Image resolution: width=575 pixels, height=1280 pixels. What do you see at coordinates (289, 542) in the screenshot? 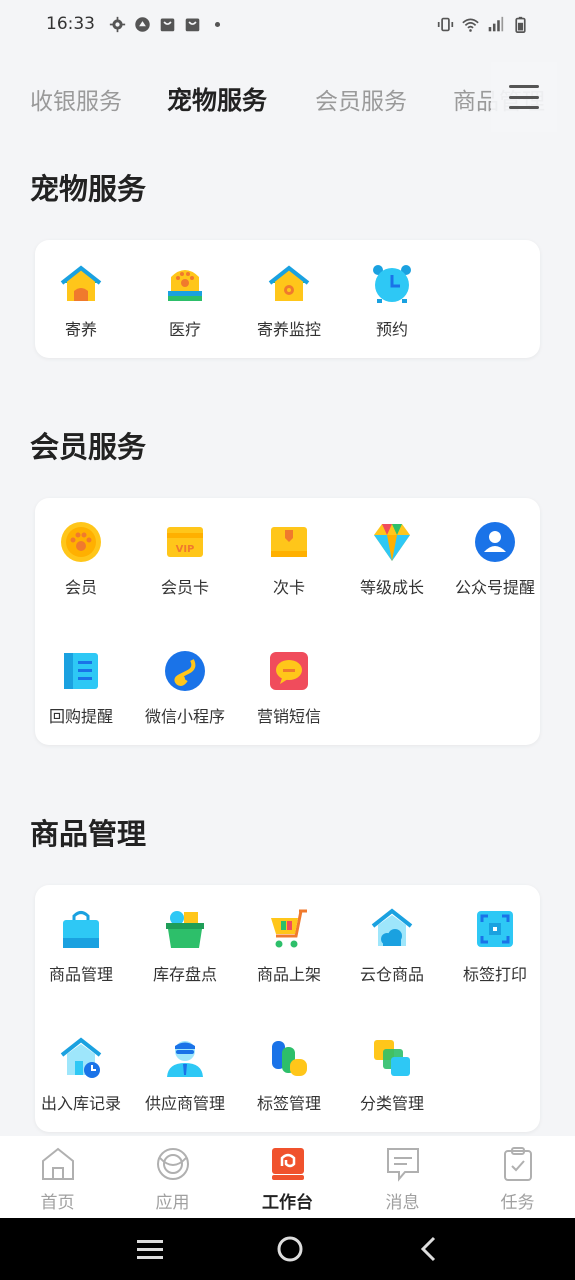
I see `punch-card-icon` at bounding box center [289, 542].